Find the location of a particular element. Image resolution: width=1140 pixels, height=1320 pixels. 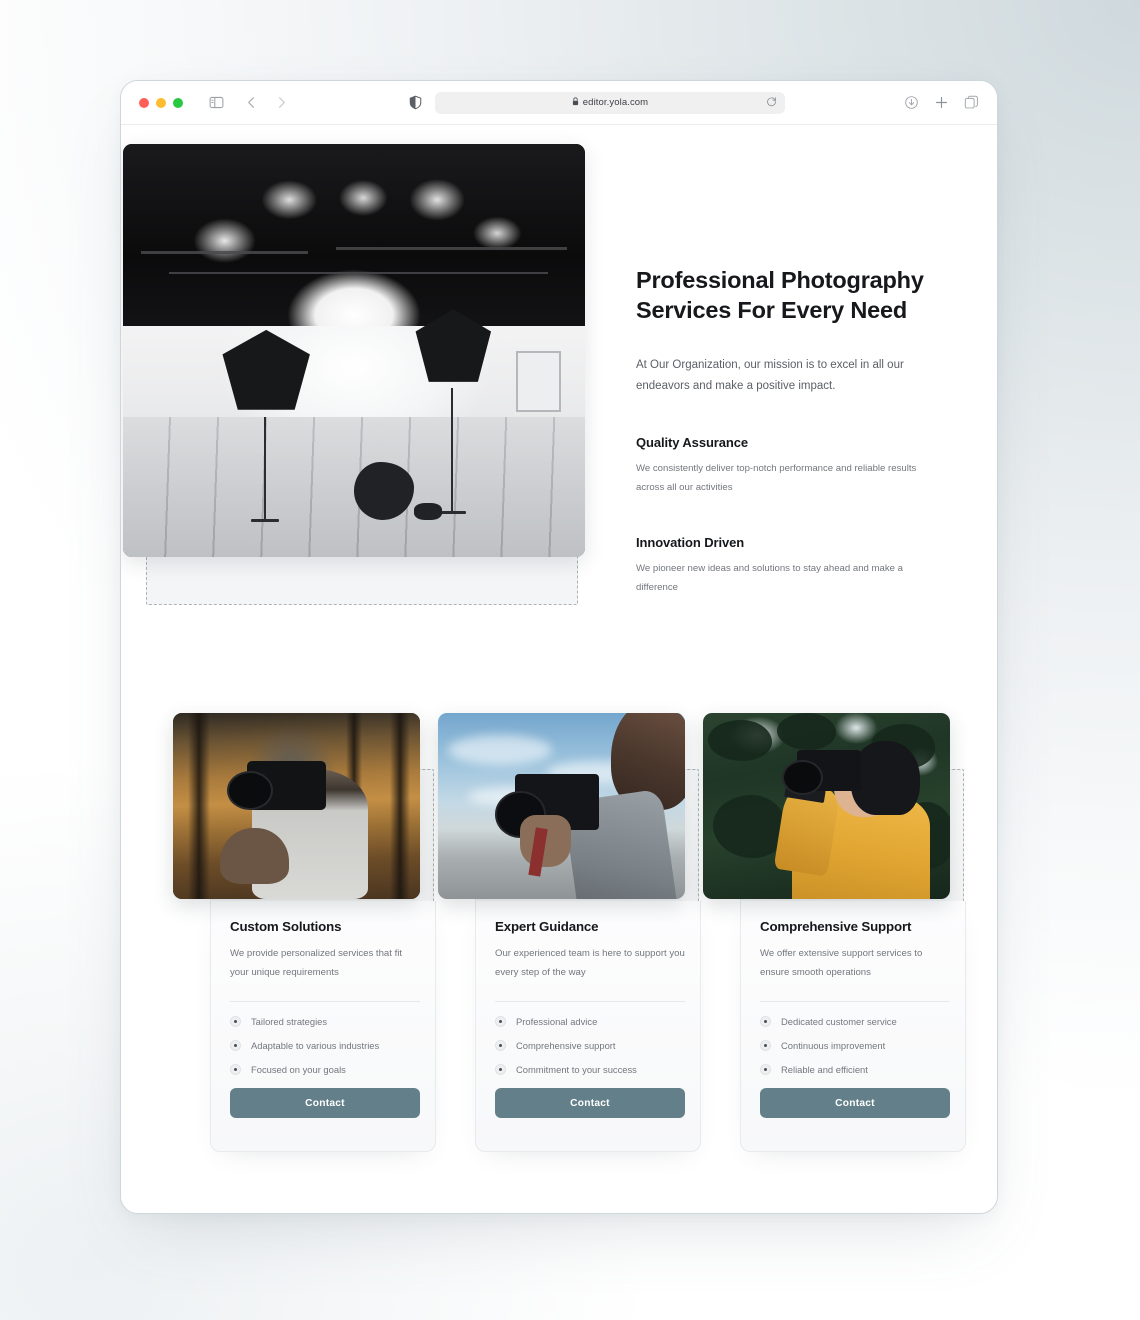

bullet-label: Reliable and efficient is located at coordinates (824, 1069).